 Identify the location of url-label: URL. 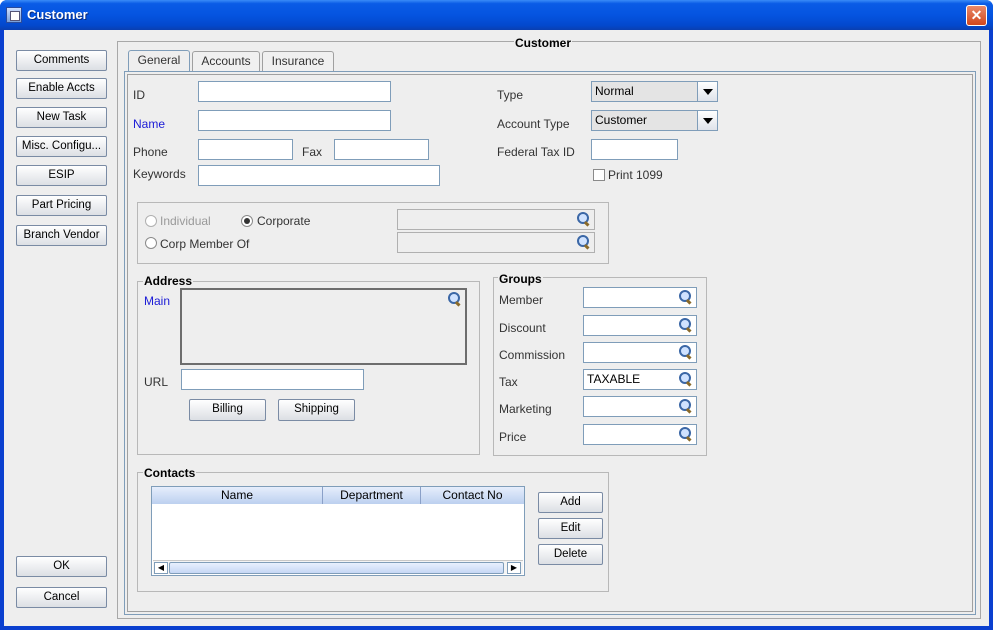
(156, 382).